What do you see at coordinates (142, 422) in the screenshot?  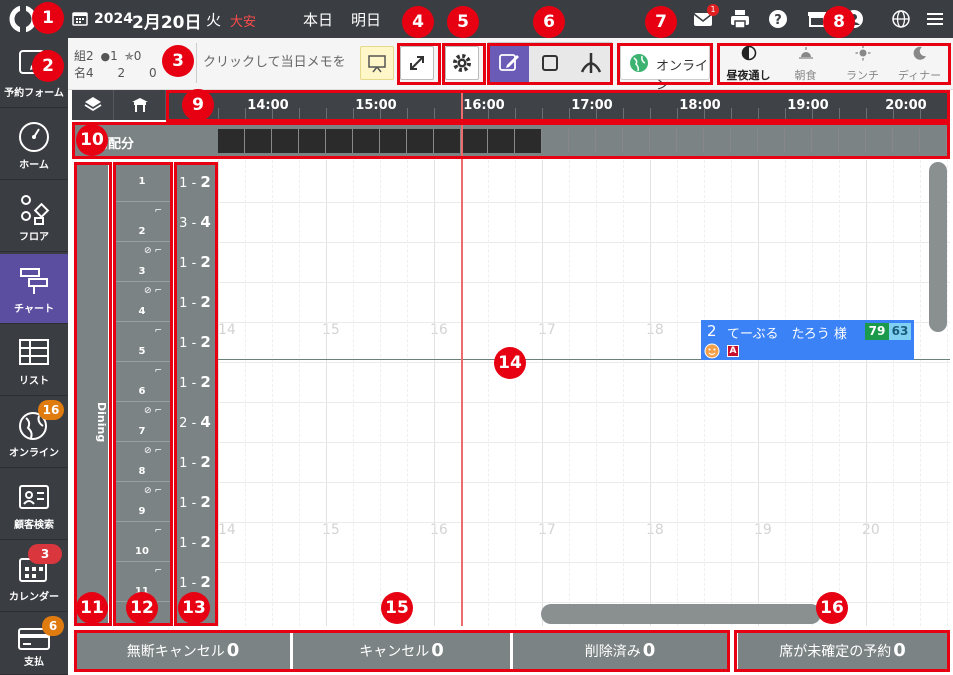 I see `table-row-header: ⊘ ⌐ 7` at bounding box center [142, 422].